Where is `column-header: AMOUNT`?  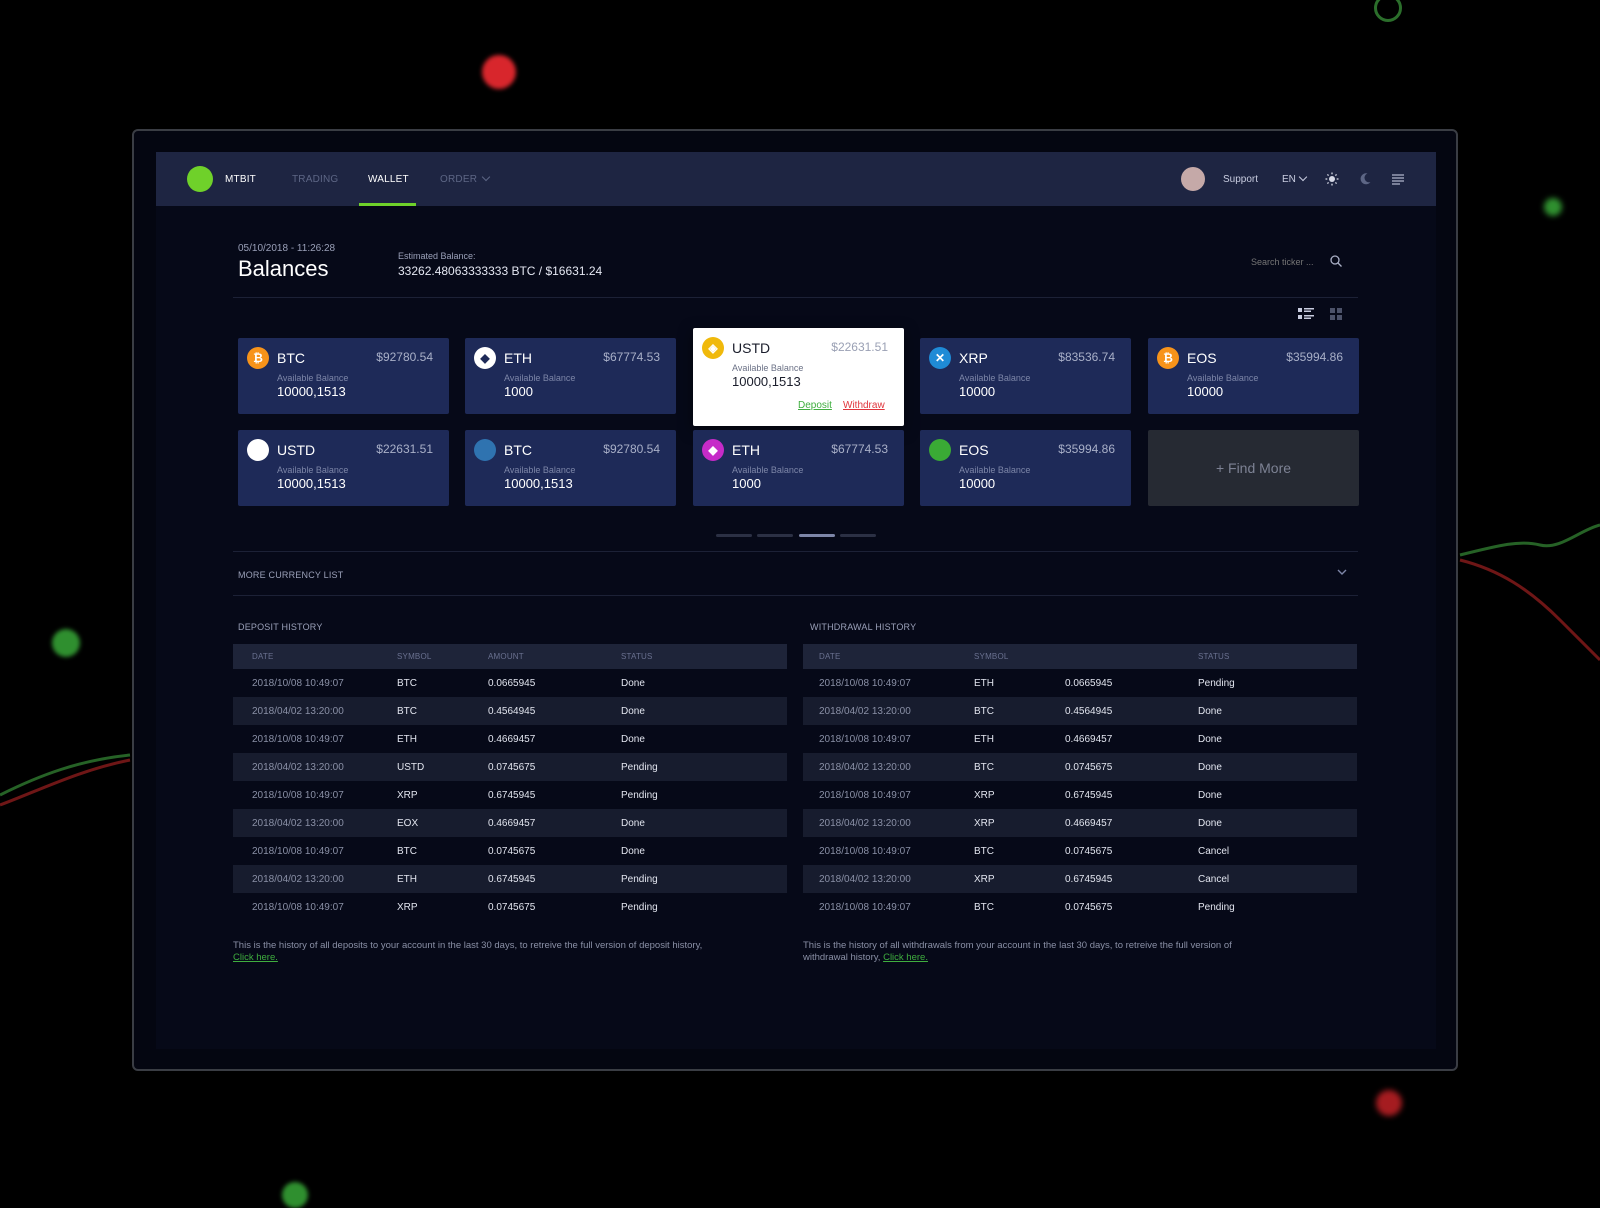
column-header: AMOUNT is located at coordinates (506, 656).